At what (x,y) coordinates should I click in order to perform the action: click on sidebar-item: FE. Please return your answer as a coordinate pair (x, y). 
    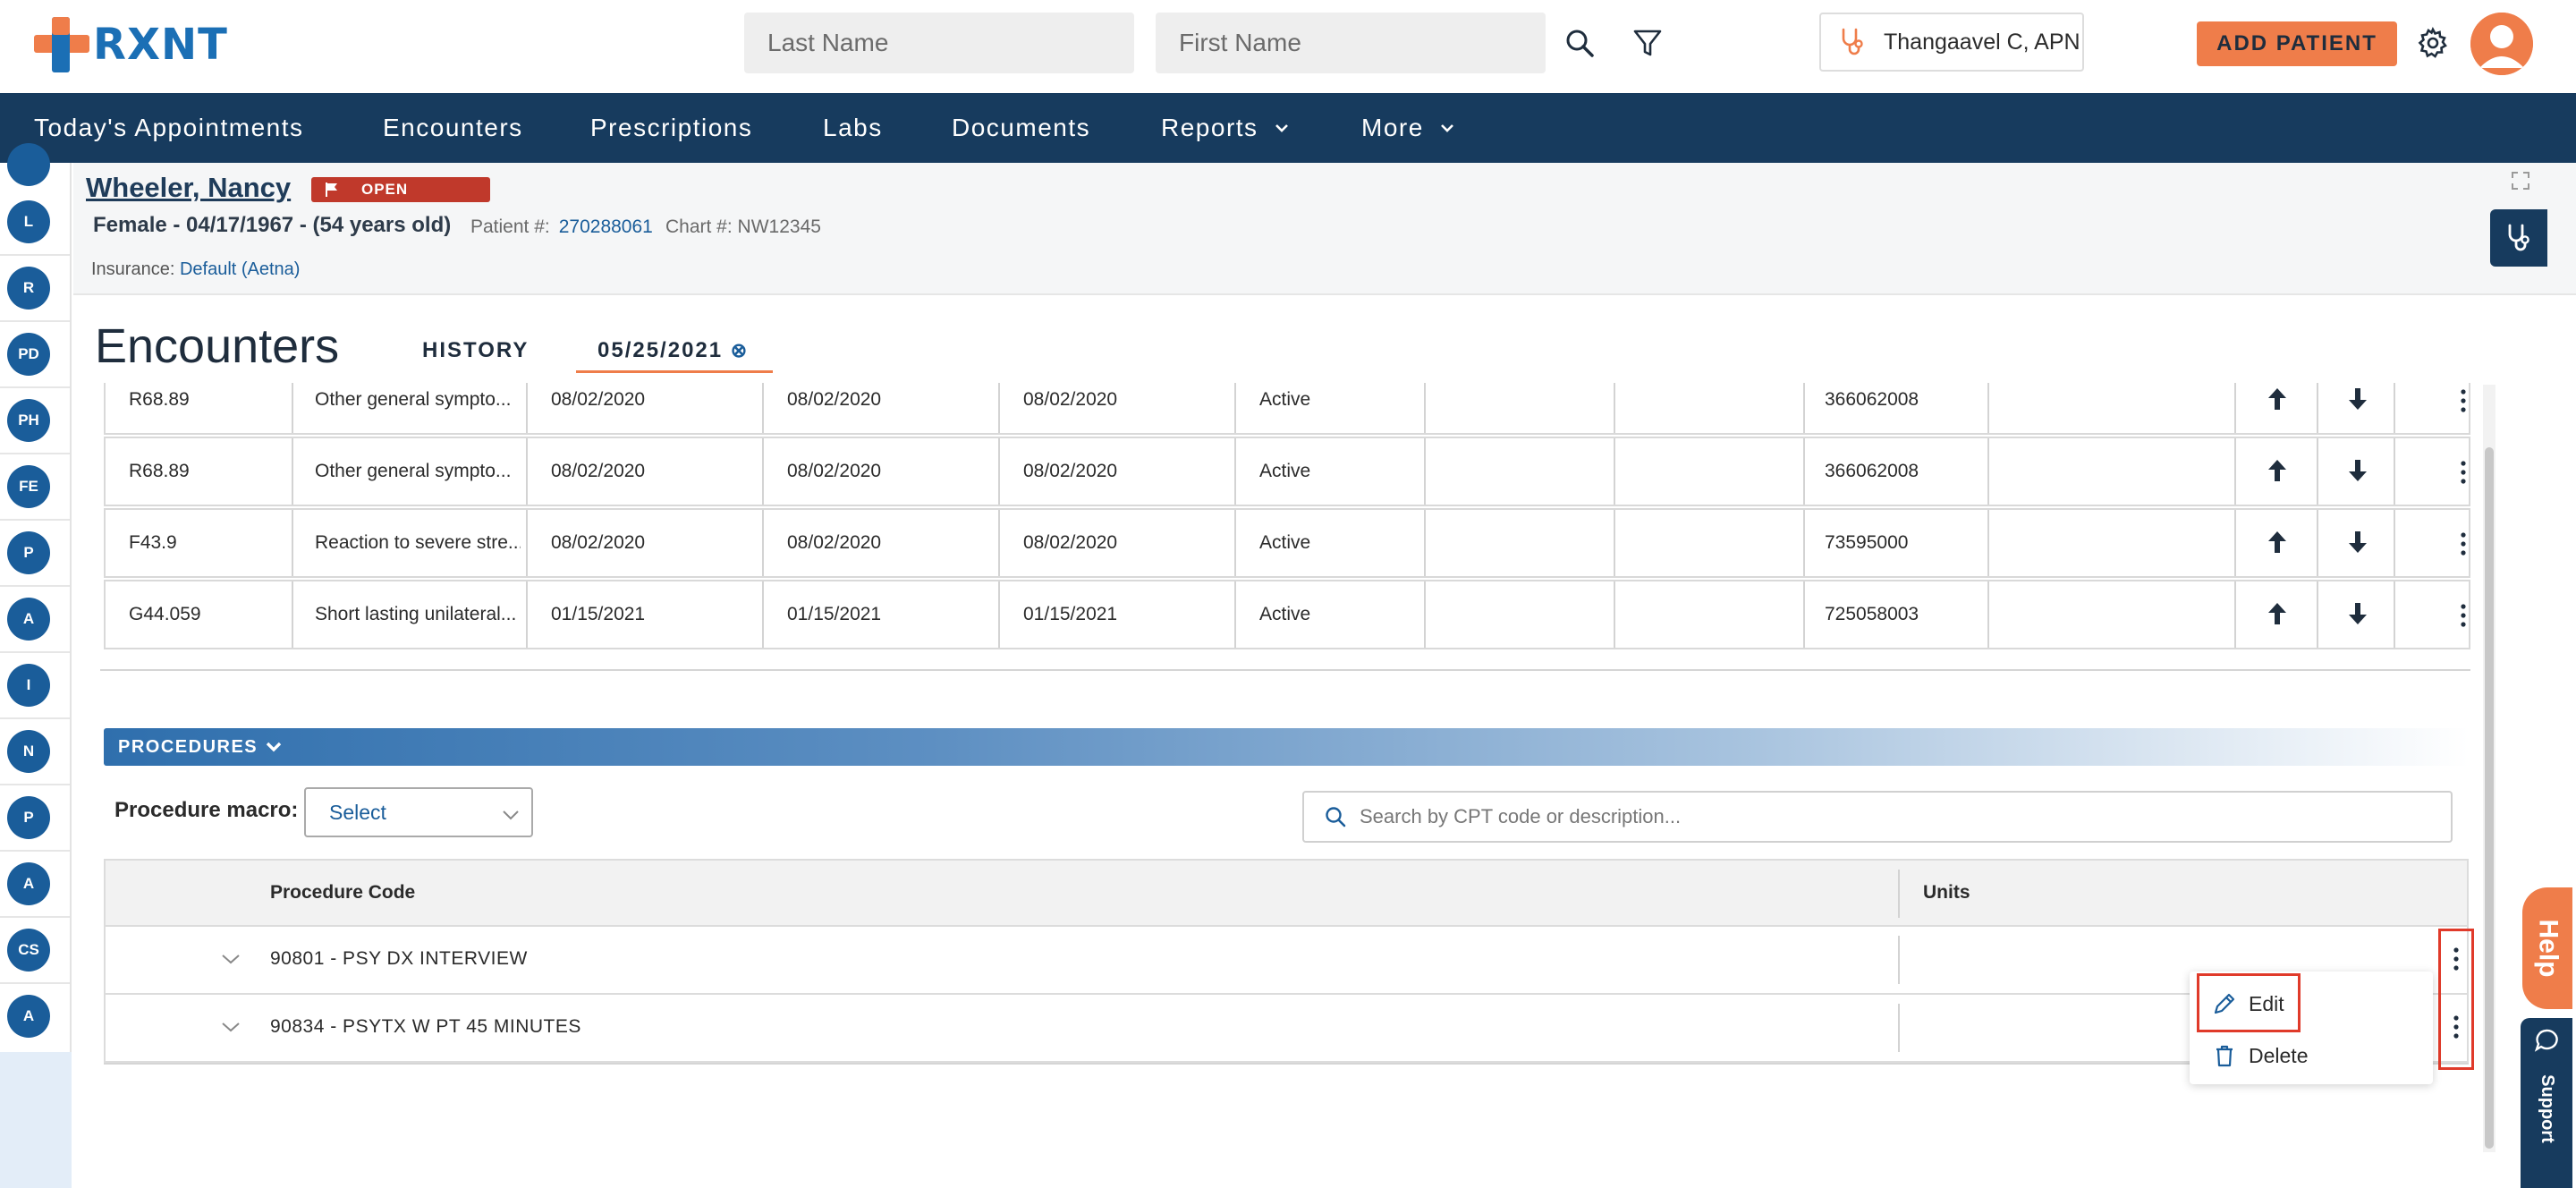
    Looking at the image, I should click on (28, 487).